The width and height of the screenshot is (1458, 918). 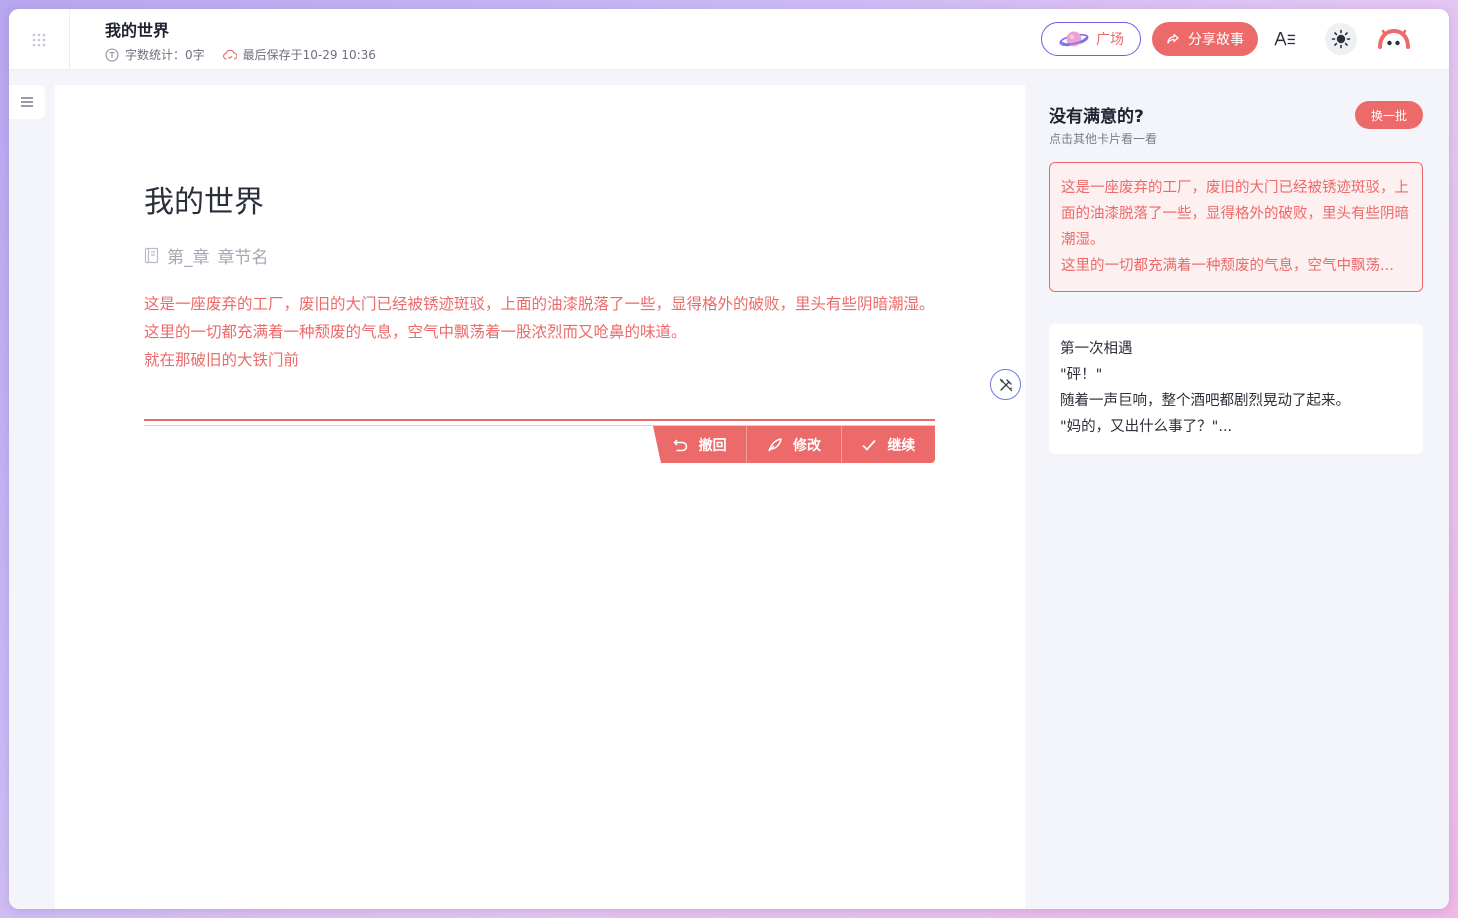 I want to click on document-title: 我的世界, so click(x=137, y=30).